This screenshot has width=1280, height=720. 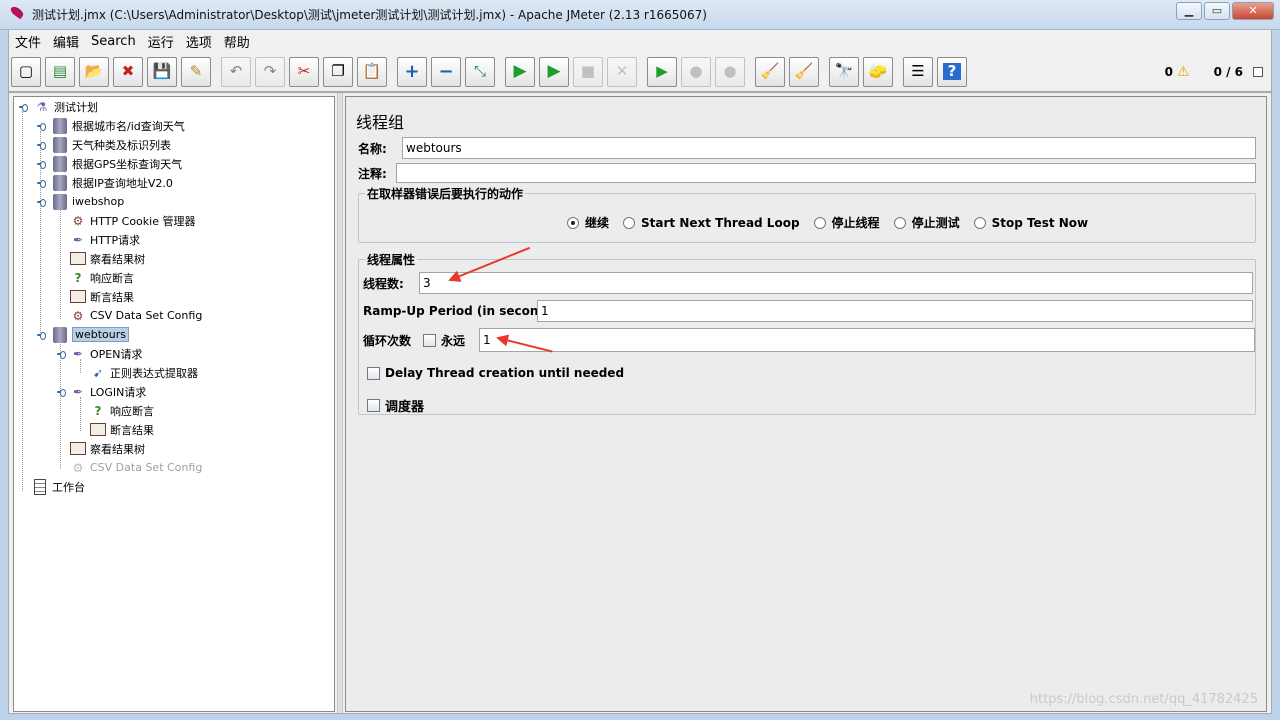 I want to click on radio-stop-thread: 停止线程, so click(x=846, y=222).